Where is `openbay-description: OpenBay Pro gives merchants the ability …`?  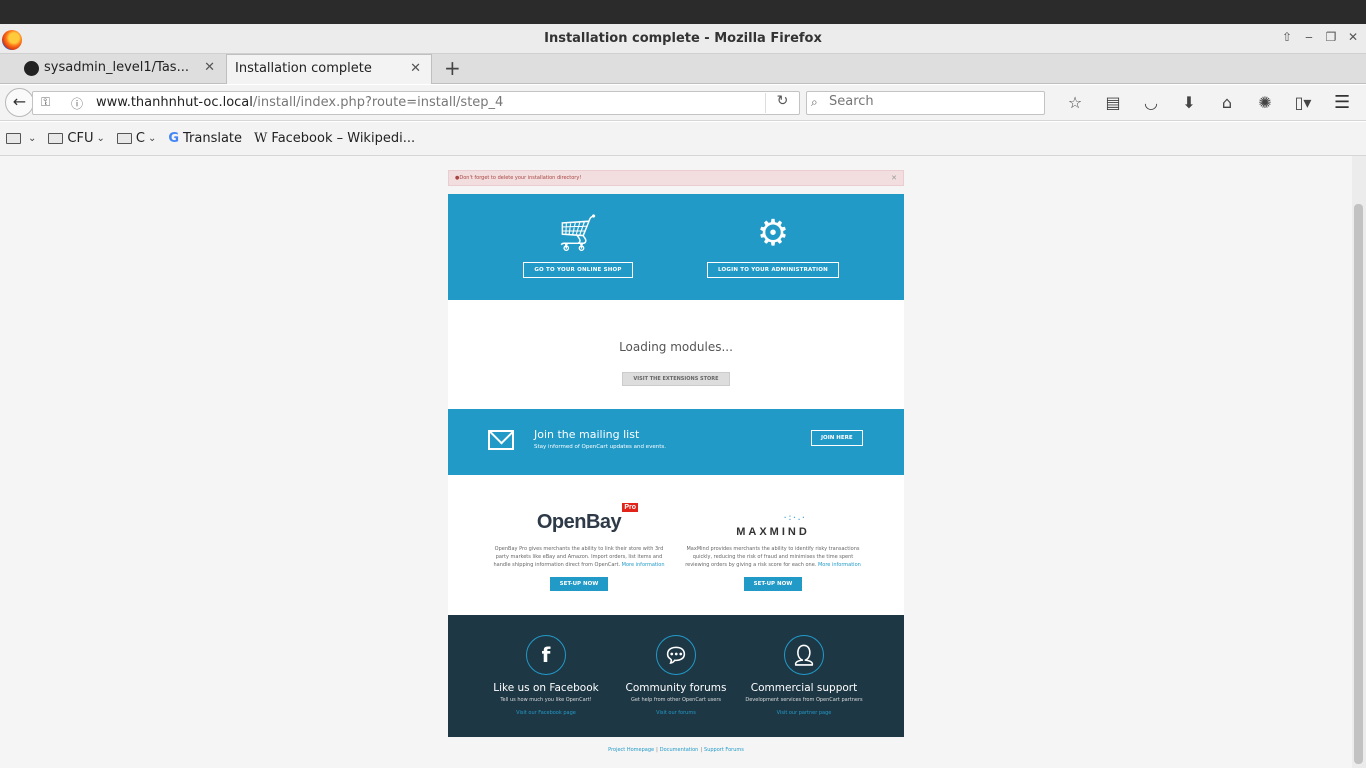 openbay-description: OpenBay Pro gives merchants the ability … is located at coordinates (579, 557).